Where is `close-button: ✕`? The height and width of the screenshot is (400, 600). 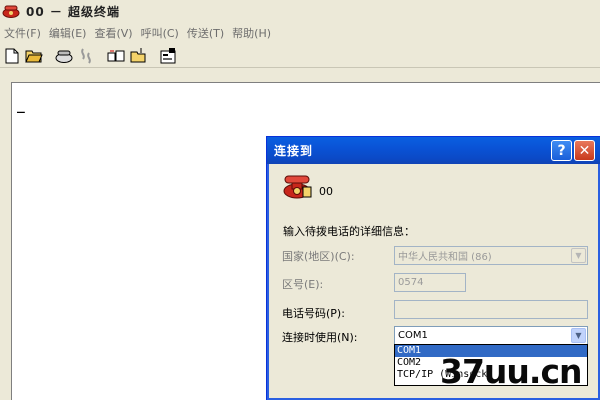
close-button: ✕ is located at coordinates (584, 150).